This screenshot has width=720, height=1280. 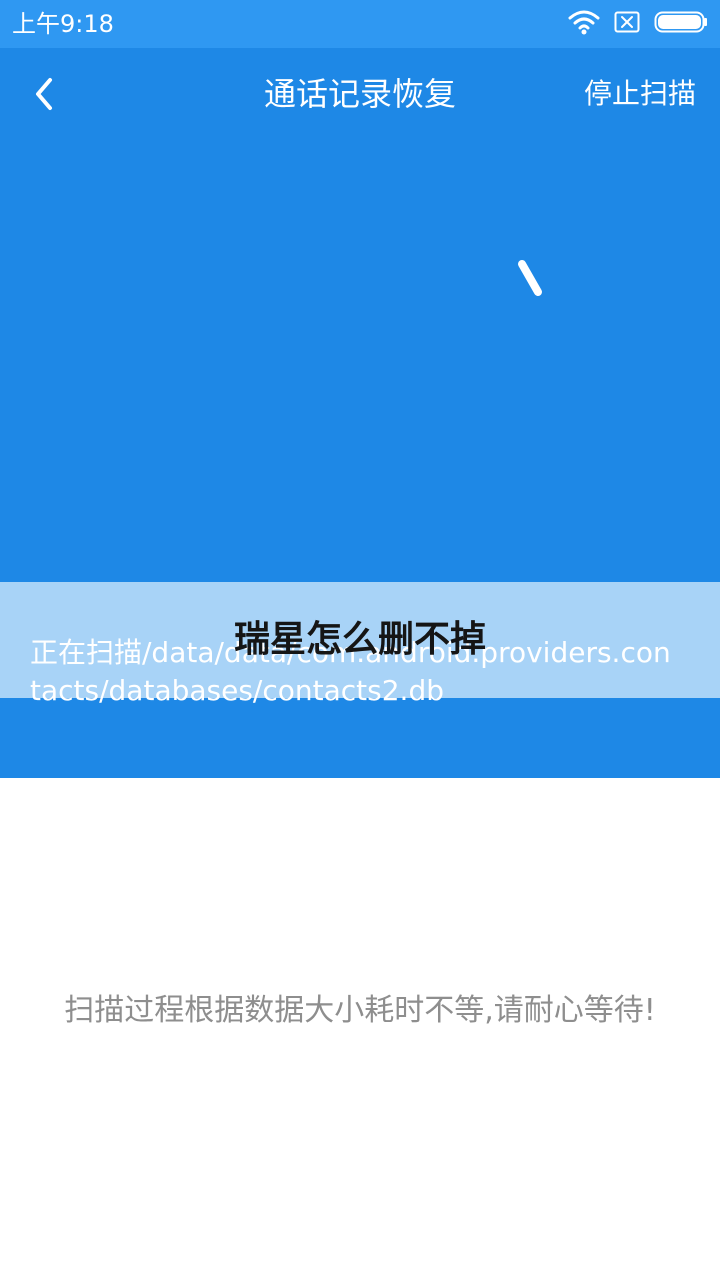 I want to click on loading-spinner-icon, so click(x=530, y=278).